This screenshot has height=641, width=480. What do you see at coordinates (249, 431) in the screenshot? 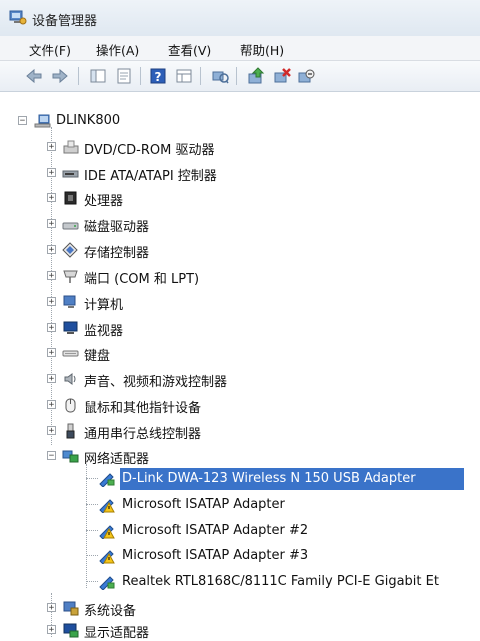
I see `tree-item-usb: + 通用串行总线控制器` at bounding box center [249, 431].